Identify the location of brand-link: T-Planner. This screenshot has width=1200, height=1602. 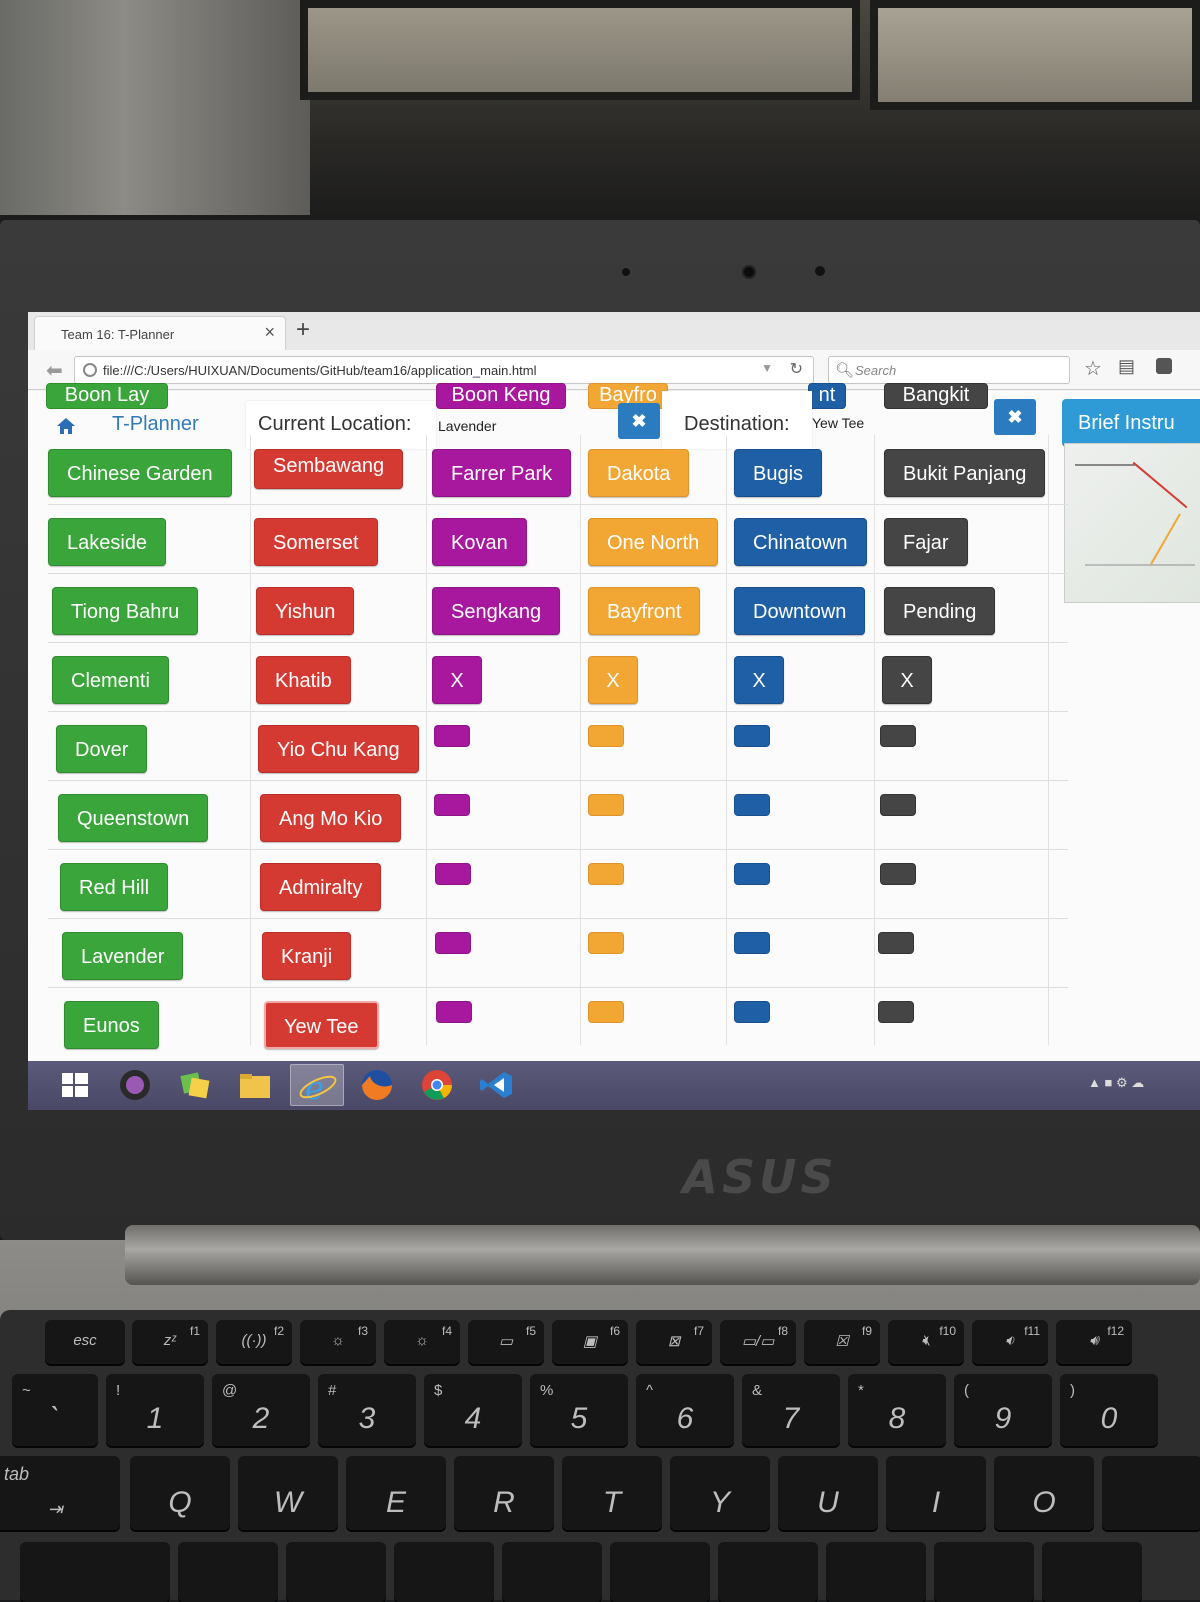
(155, 424).